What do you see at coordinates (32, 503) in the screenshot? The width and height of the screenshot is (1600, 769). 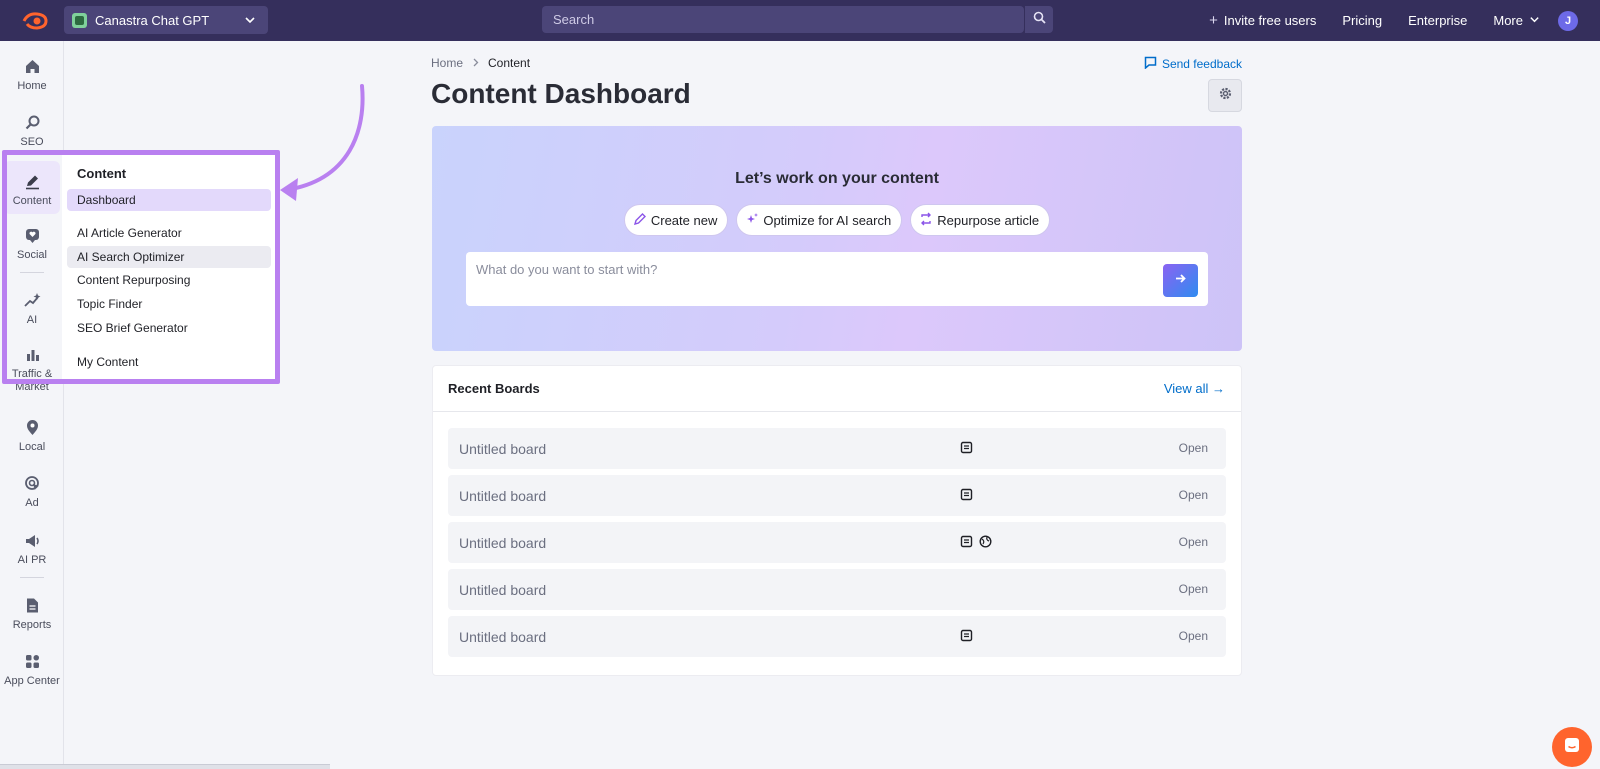 I see `rail-label: Ad` at bounding box center [32, 503].